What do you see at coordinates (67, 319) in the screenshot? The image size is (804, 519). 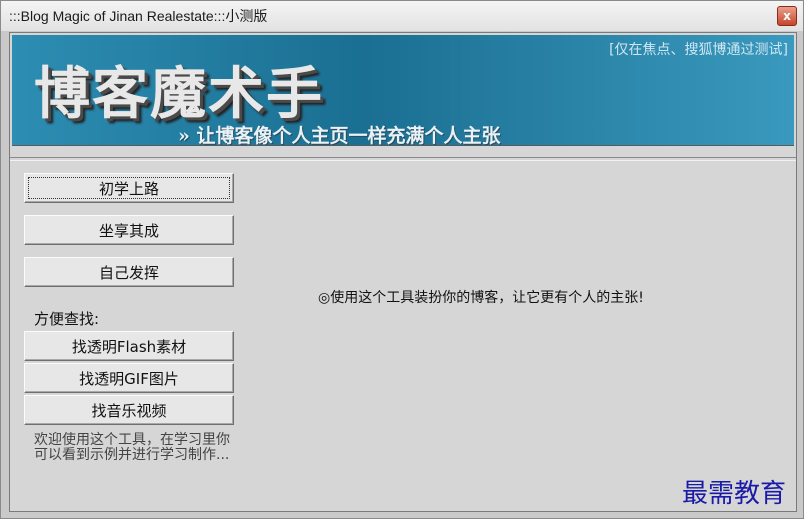 I see `find-label: 方便查找:` at bounding box center [67, 319].